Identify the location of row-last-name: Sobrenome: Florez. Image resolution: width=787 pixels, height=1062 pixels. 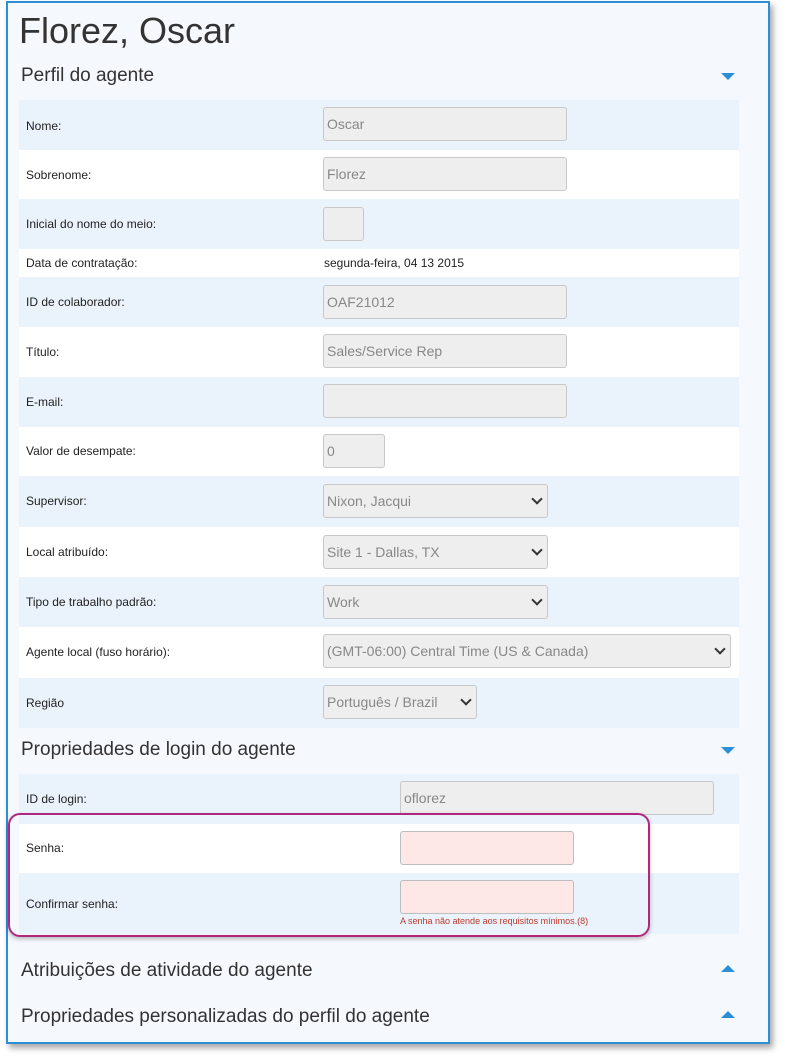
(379, 174).